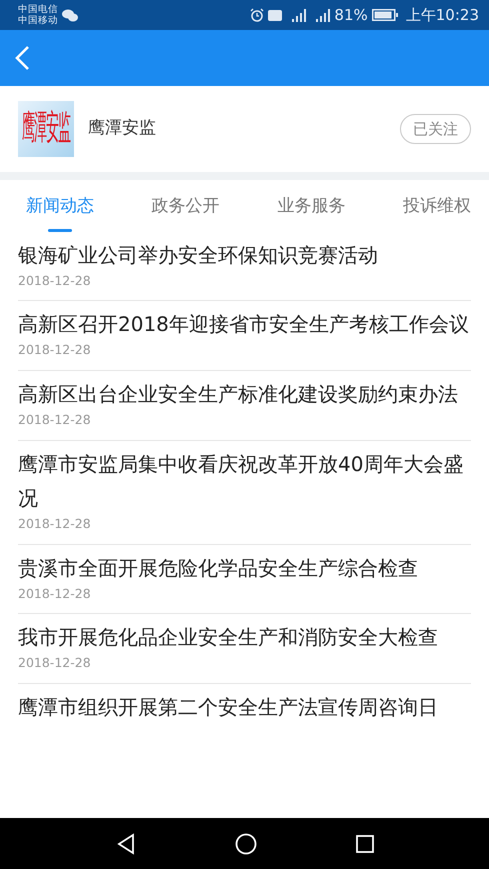  What do you see at coordinates (38, 20) in the screenshot?
I see `carrier-name: 中国移动` at bounding box center [38, 20].